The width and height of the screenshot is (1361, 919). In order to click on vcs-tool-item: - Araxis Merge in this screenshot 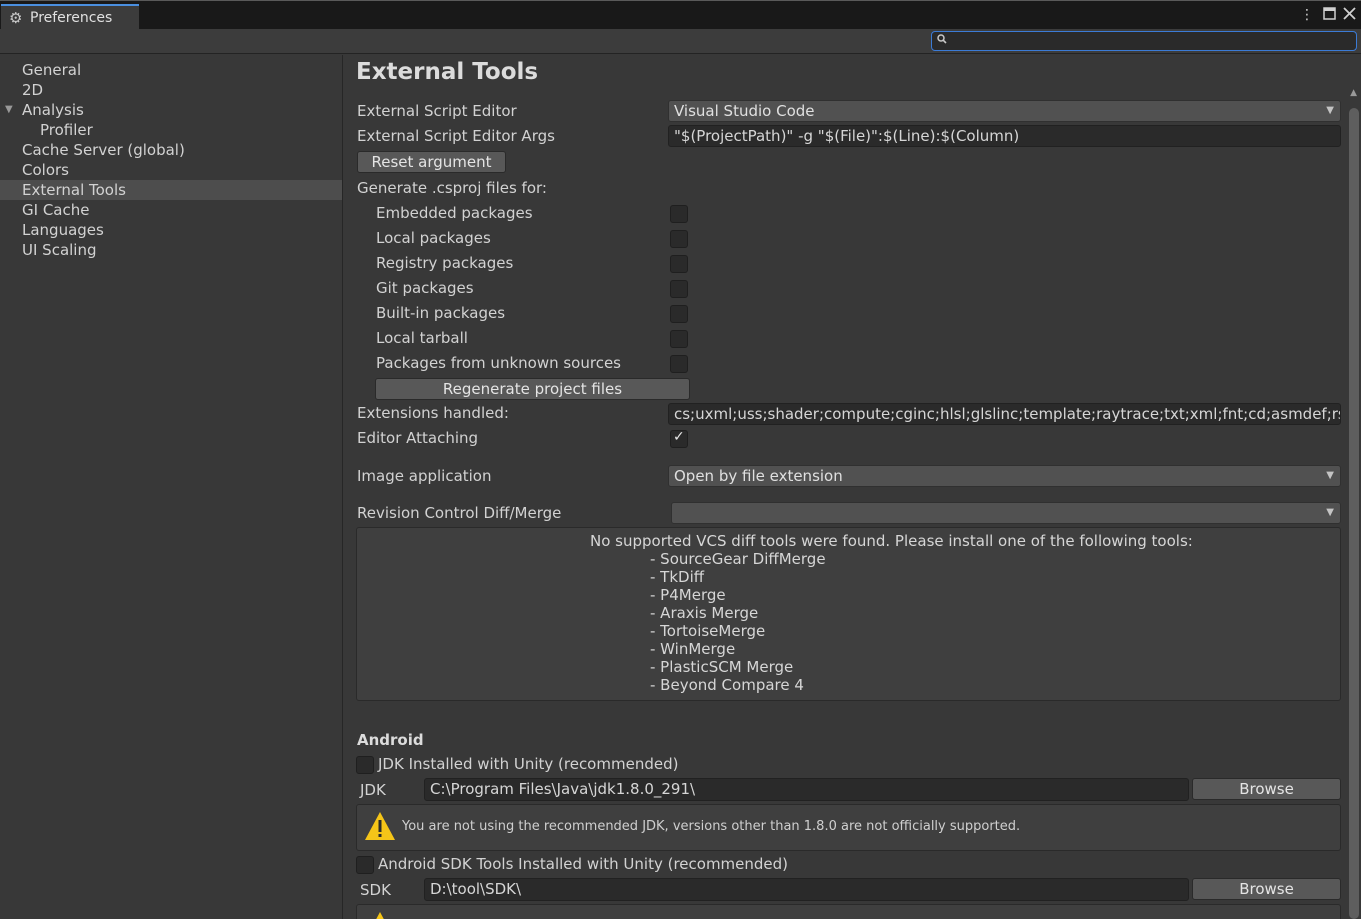, I will do `click(704, 613)`.